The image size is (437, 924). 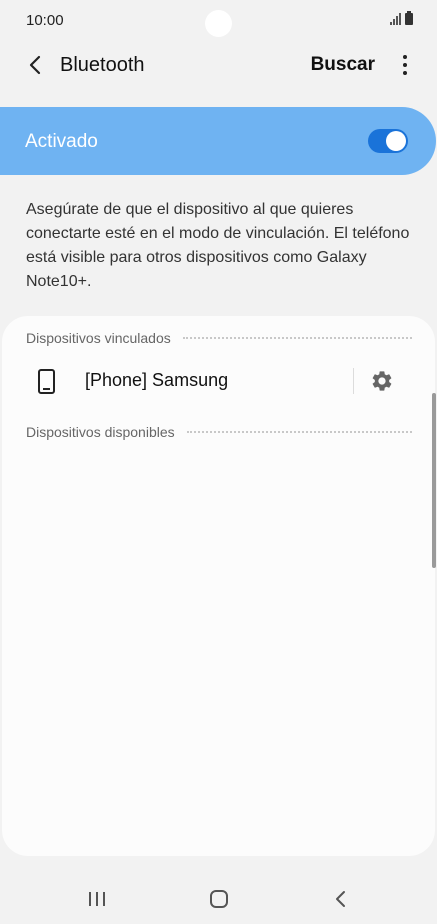 I want to click on available-devices-header: Dispositivos disponibles, so click(x=219, y=432).